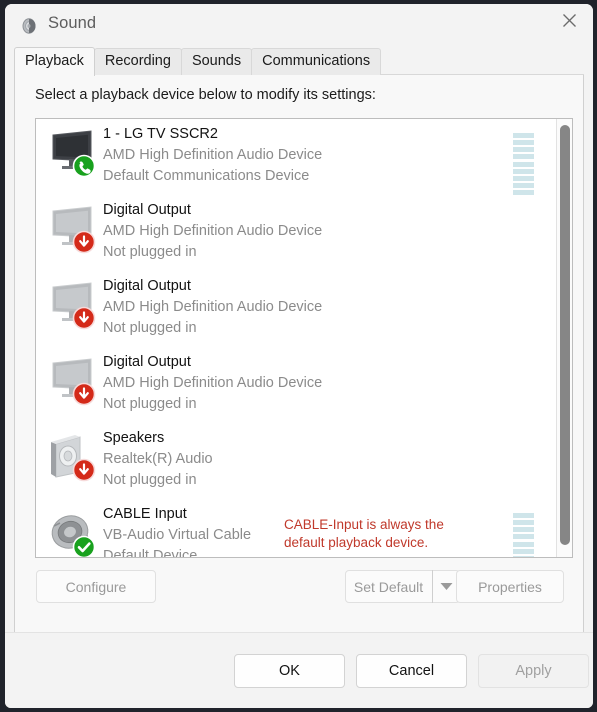 The width and height of the screenshot is (597, 712). I want to click on dialog-footer: OK Cancel Apply, so click(299, 670).